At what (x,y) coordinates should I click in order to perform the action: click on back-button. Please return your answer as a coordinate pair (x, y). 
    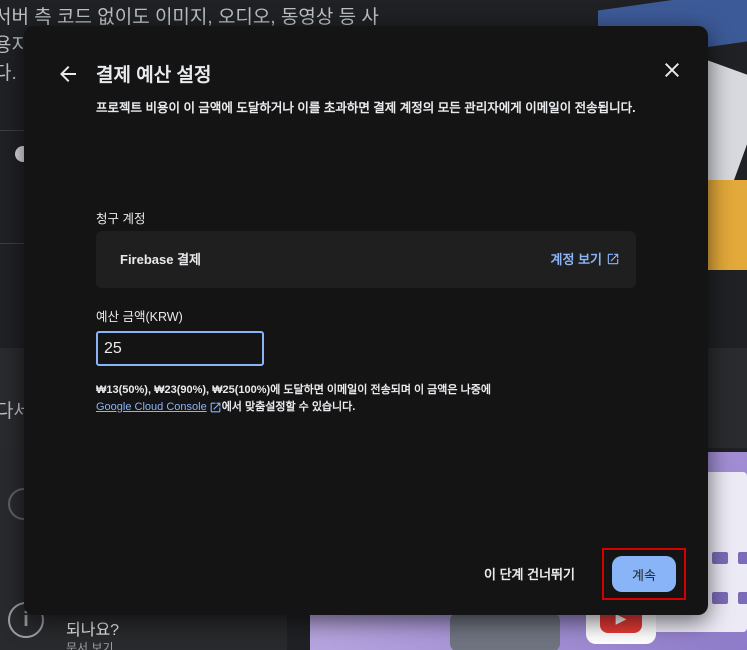
    Looking at the image, I should click on (68, 74).